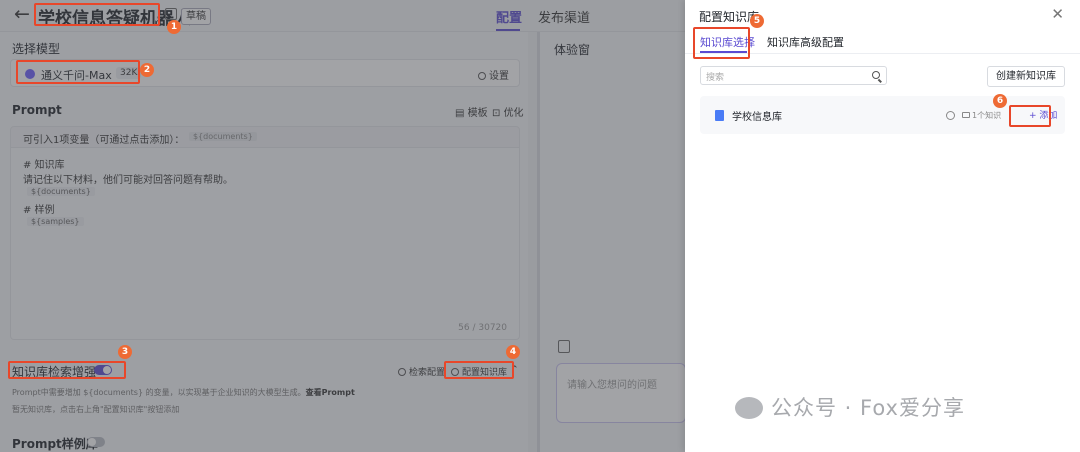  I want to click on kb-meta: 1个知识, so click(981, 115).